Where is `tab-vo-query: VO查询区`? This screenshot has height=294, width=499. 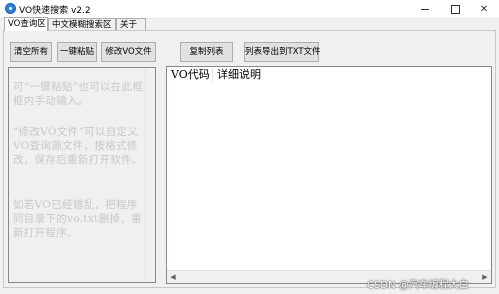
tab-vo-query: VO查询区 is located at coordinates (26, 24).